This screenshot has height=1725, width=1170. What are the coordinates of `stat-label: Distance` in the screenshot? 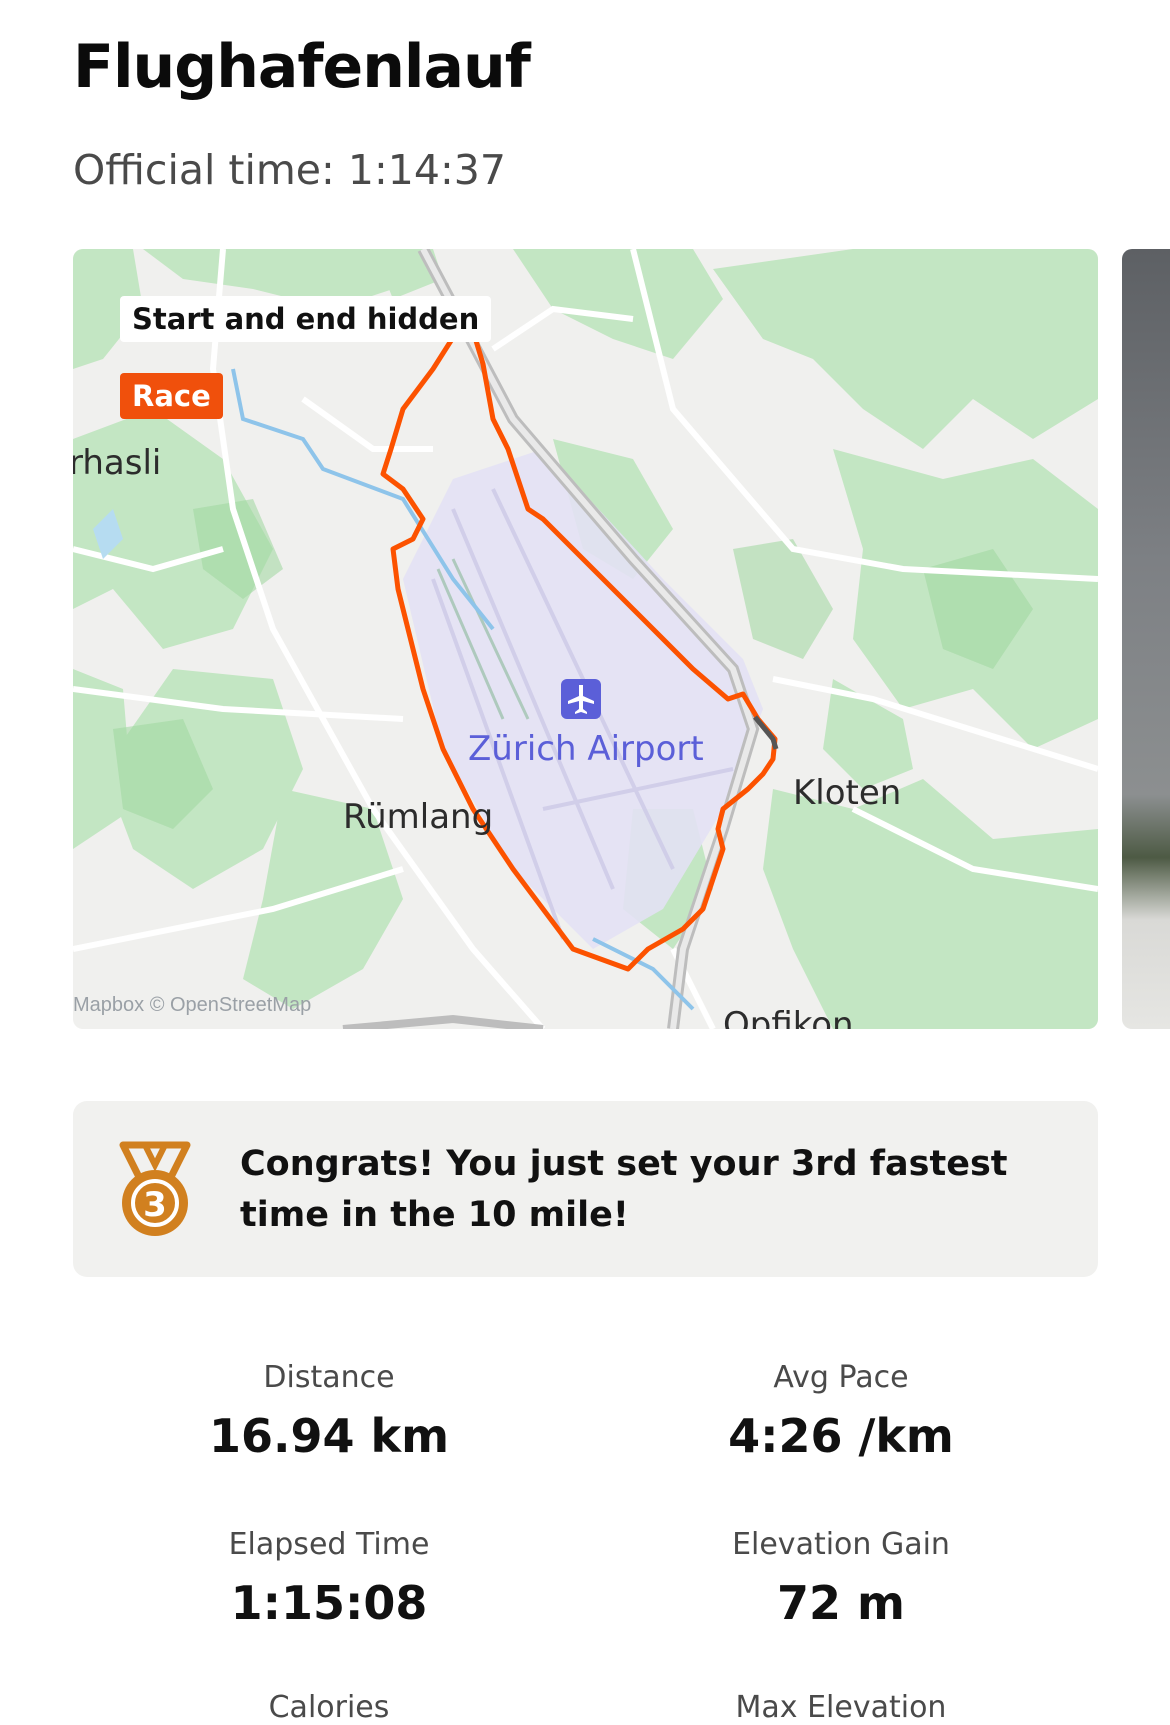 It's located at (329, 1377).